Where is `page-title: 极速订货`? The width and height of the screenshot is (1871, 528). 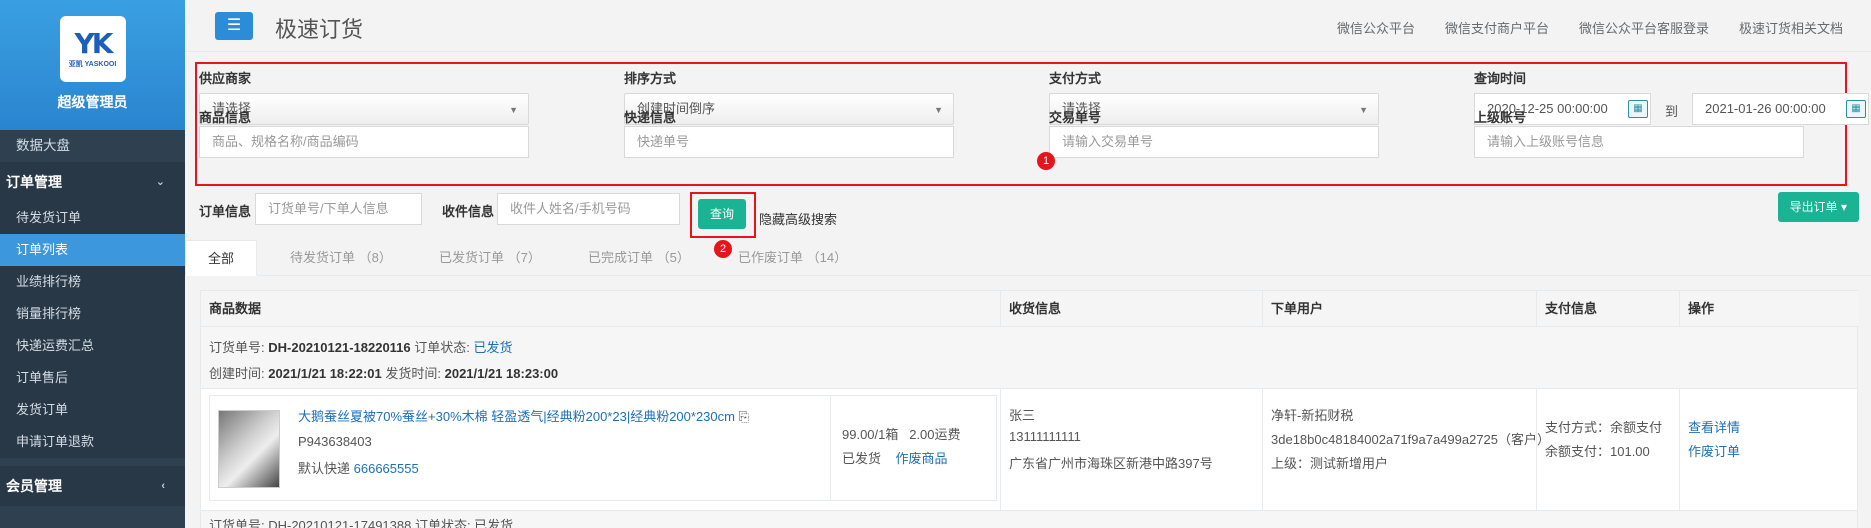 page-title: 极速订货 is located at coordinates (319, 29).